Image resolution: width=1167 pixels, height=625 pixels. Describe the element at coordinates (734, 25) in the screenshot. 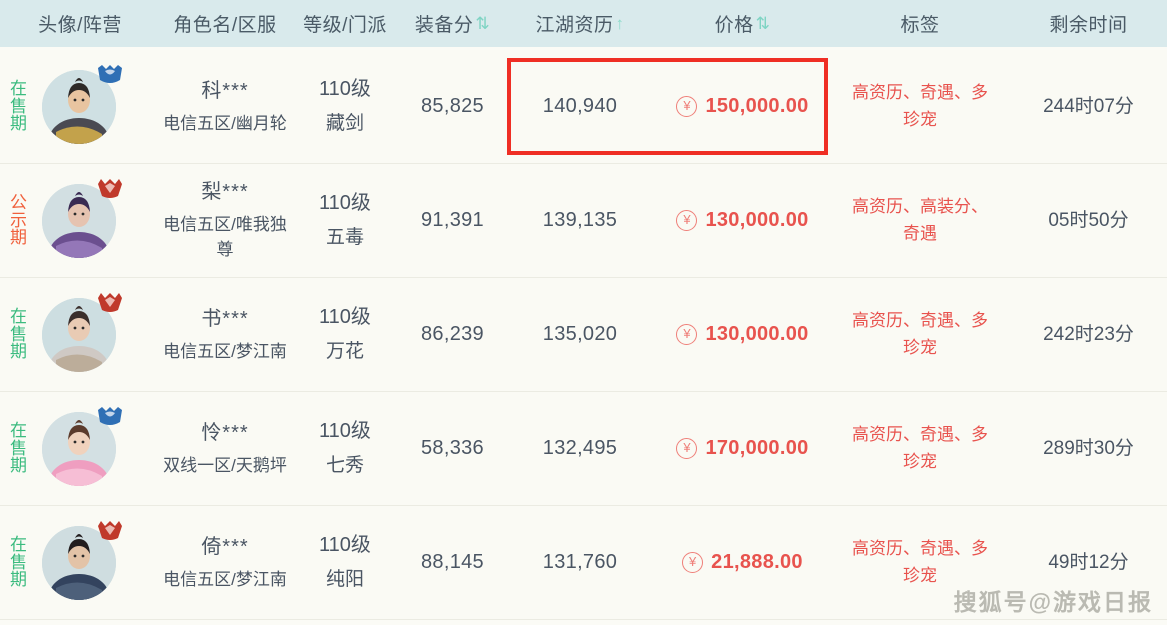

I see `column-header-price-label: 价格` at that location.